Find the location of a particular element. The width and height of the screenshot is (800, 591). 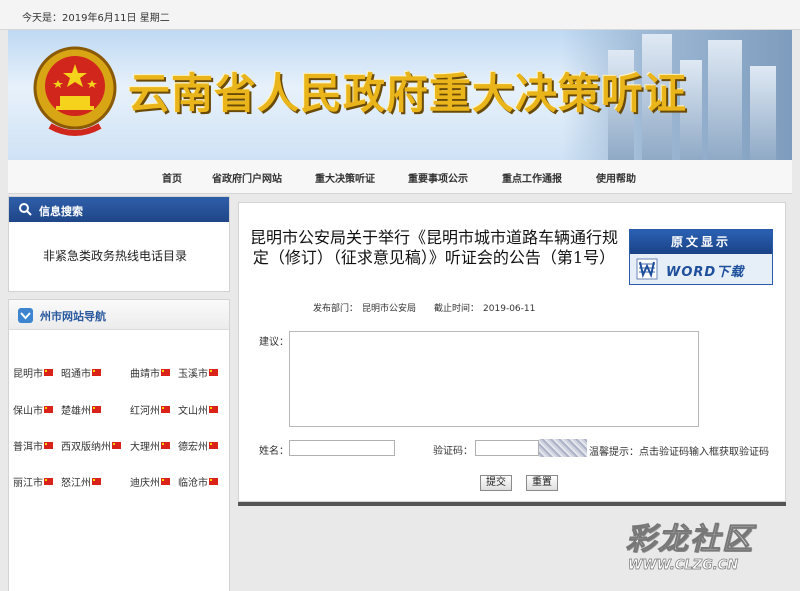

nav-hearings: 重大决策听证 is located at coordinates (345, 177).